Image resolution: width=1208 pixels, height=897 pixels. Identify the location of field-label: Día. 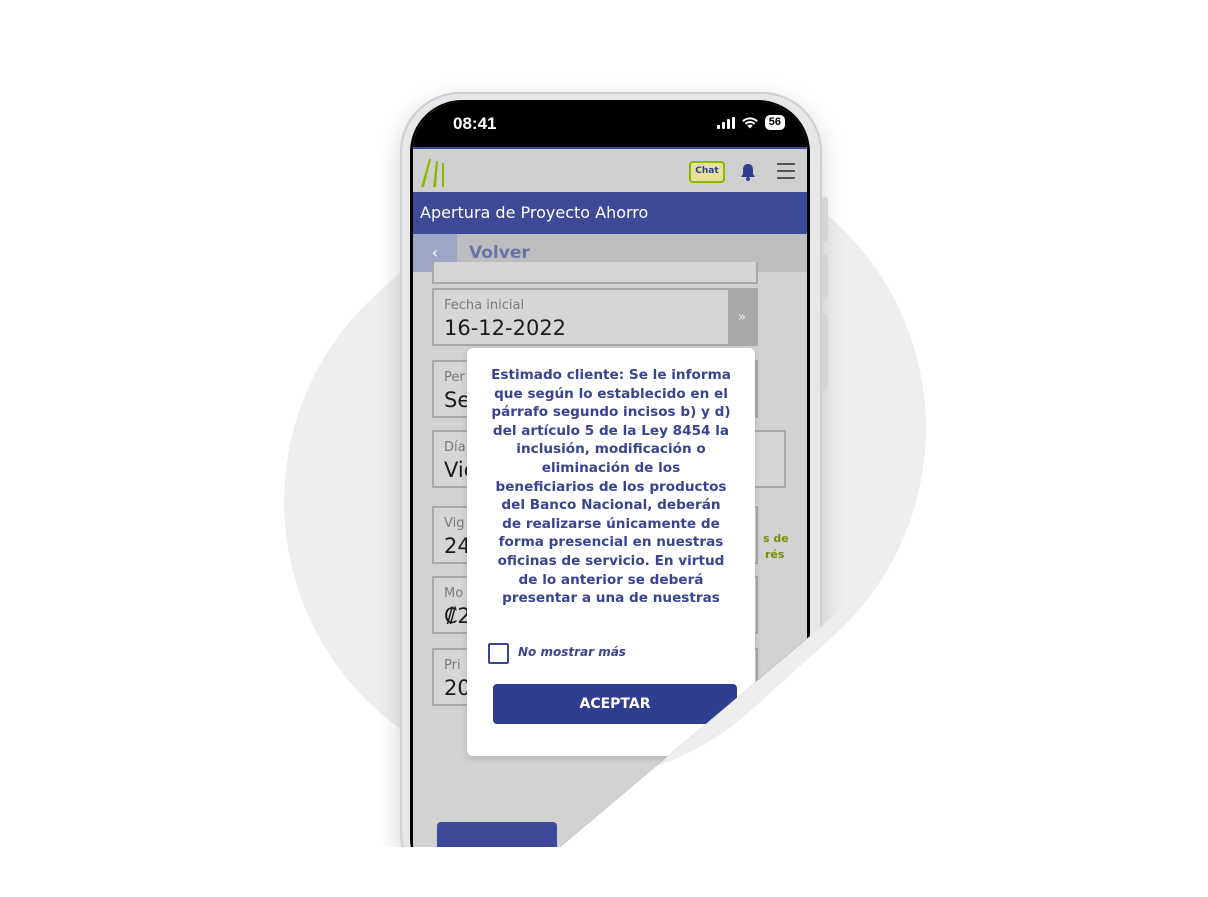
(455, 447).